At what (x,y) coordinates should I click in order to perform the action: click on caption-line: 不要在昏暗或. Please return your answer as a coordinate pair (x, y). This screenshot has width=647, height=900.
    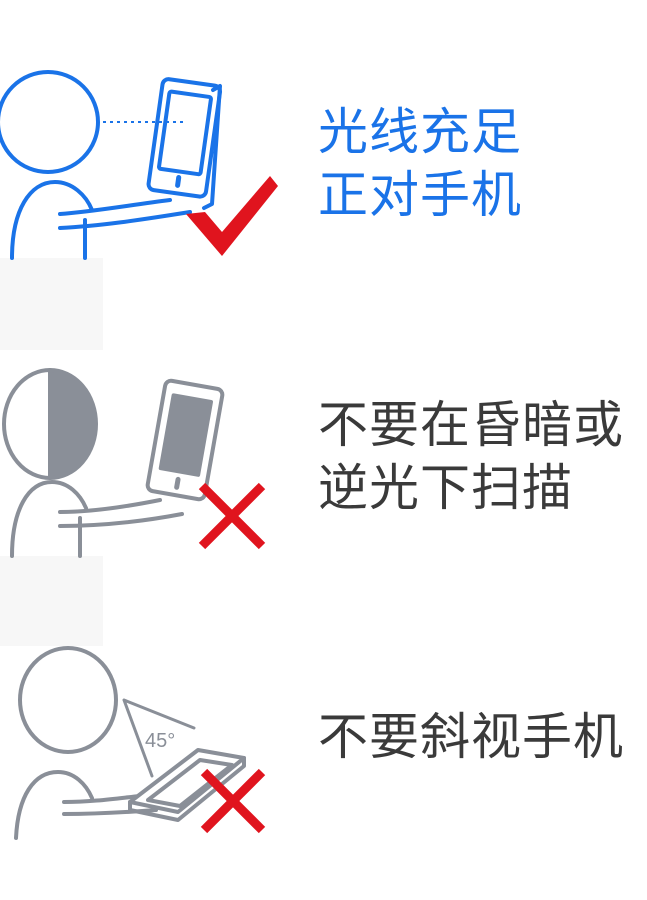
    Looking at the image, I should click on (471, 425).